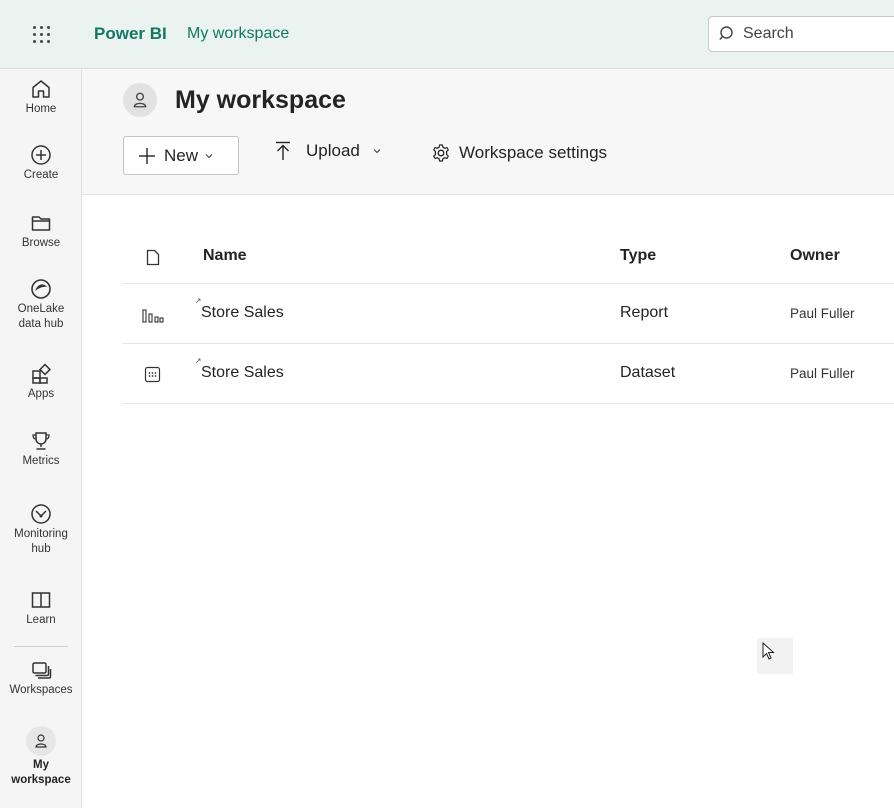 This screenshot has height=808, width=894. I want to click on nav-item-apps: Apps, so click(41, 382).